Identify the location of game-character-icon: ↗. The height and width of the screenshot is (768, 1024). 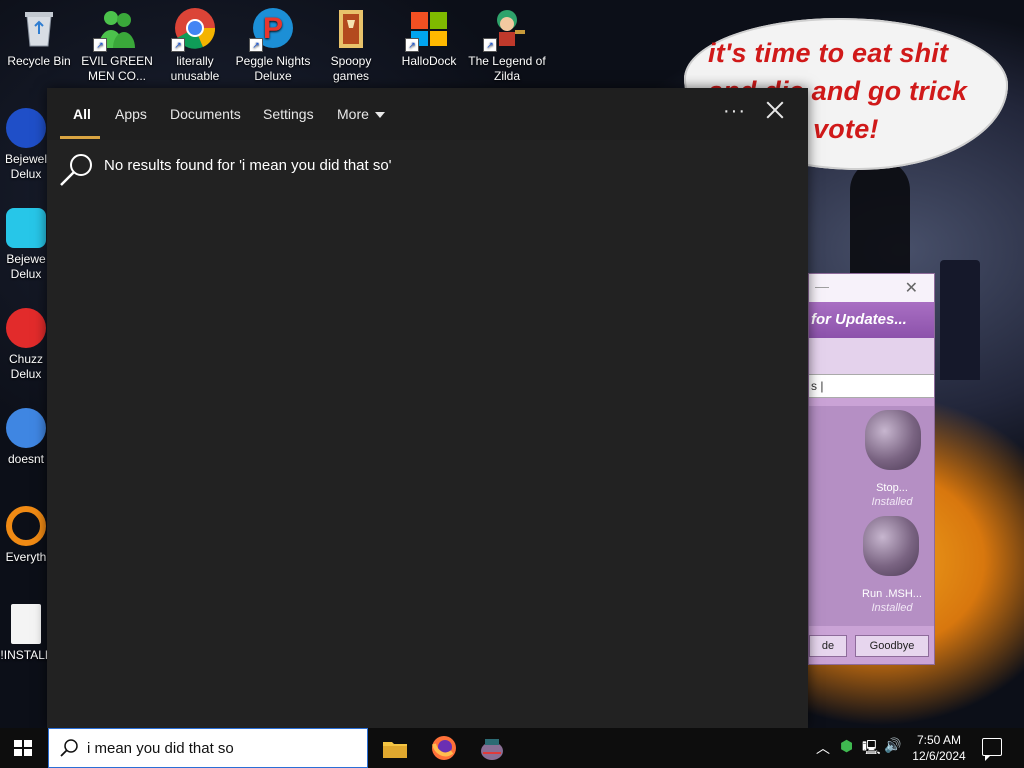
(506, 29).